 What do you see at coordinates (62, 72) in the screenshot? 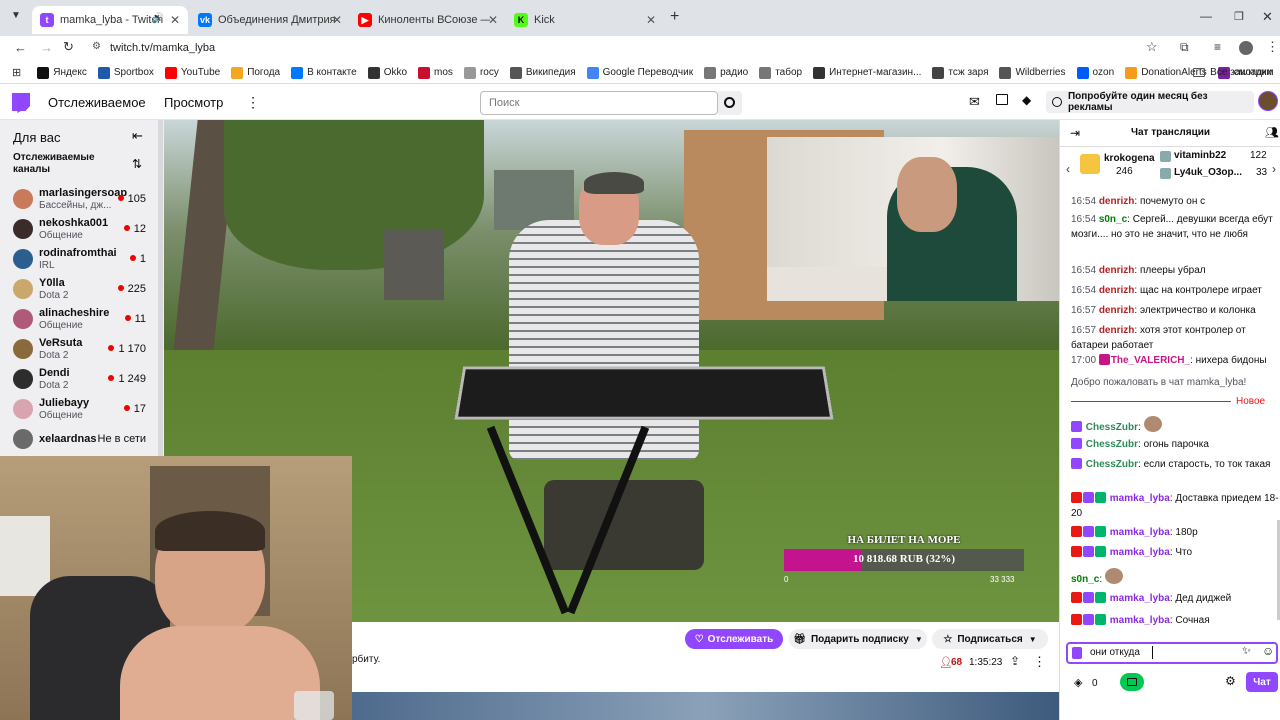
I see `bookmark-item: Яндекс` at bounding box center [62, 72].